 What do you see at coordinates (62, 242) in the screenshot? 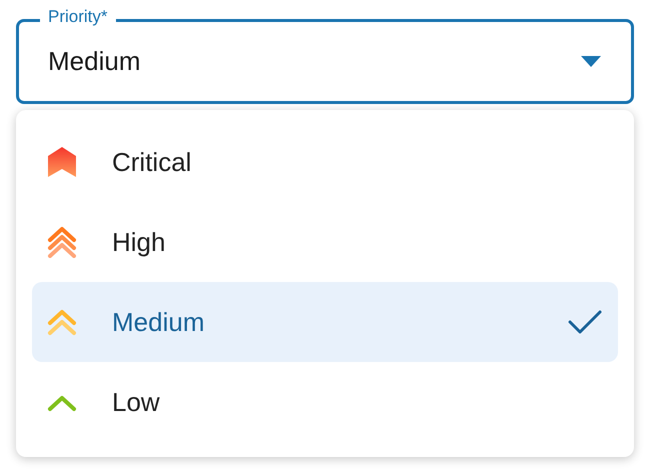
I see `high-priority-icon` at bounding box center [62, 242].